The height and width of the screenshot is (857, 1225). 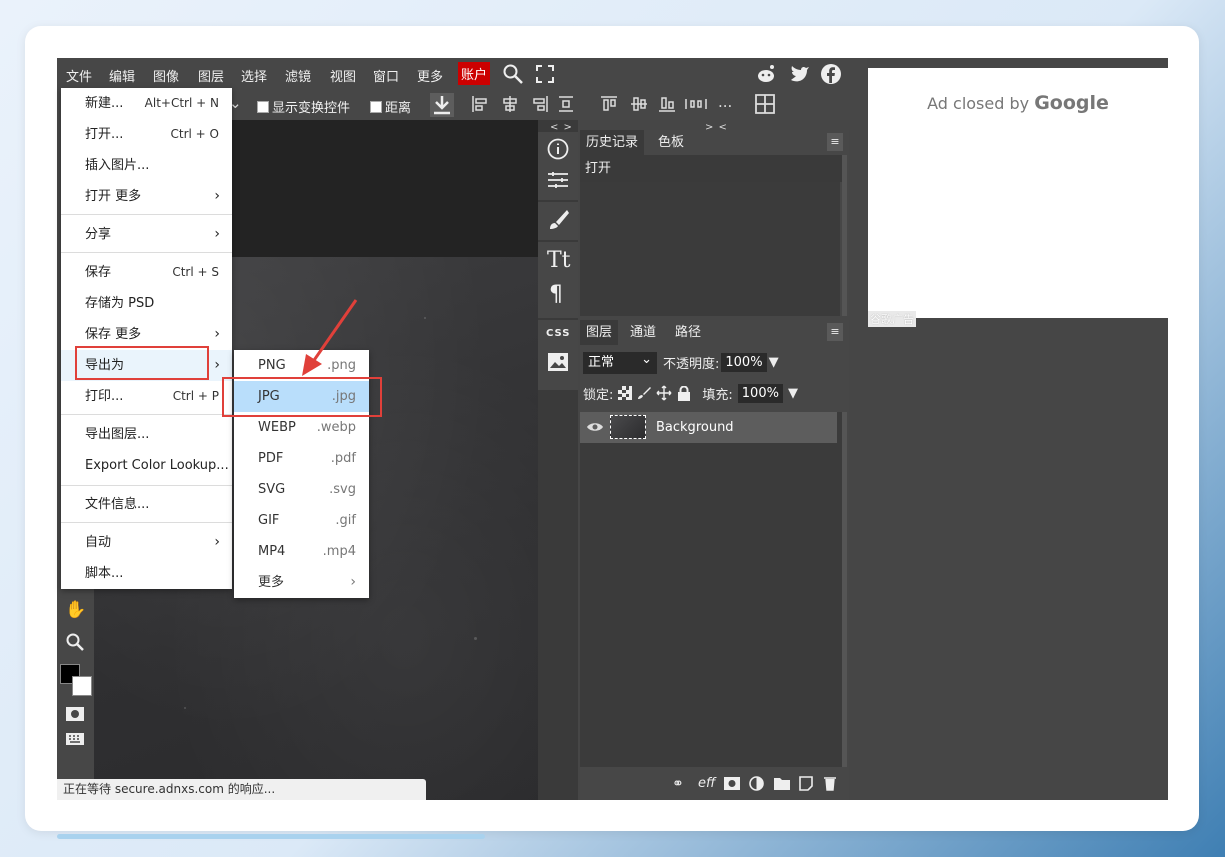 What do you see at coordinates (664, 393) in the screenshot?
I see `lock-position-icon` at bounding box center [664, 393].